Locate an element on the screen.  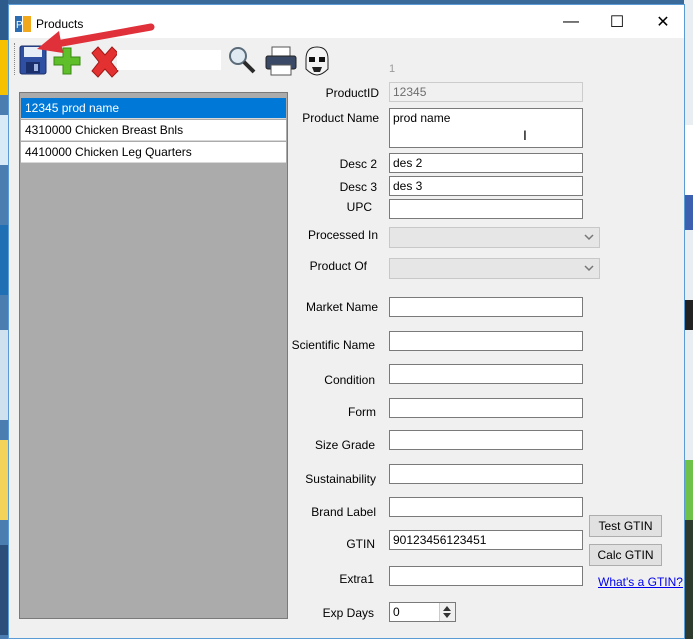
market-name-field is located at coordinates (486, 307).